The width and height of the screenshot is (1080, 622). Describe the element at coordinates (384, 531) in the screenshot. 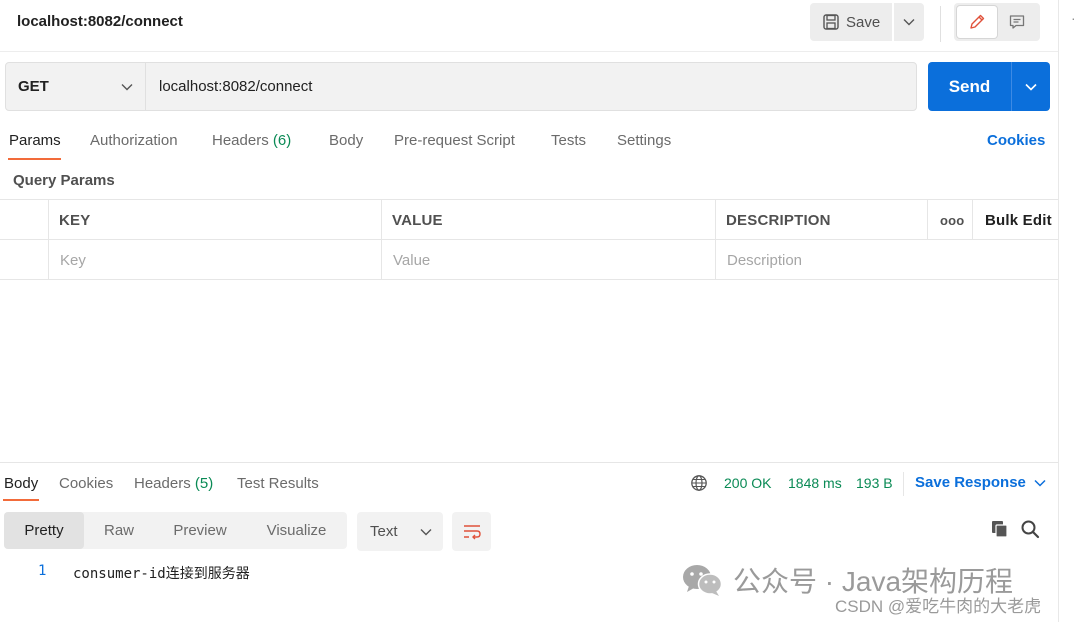

I see `response-format-label: Text` at that location.